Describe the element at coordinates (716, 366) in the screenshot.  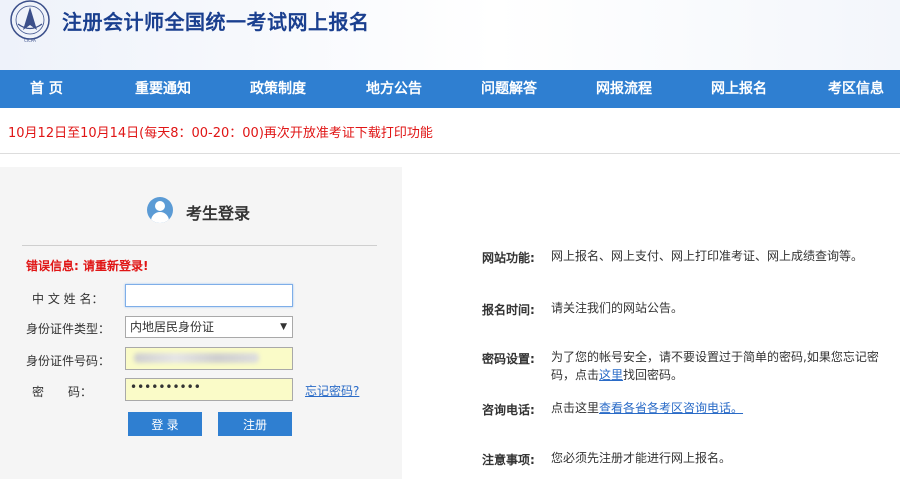
I see `password-setting-text: 为了您的帐号安全，请不要设置过于简单的密码,如果您忘记密码，点击这里找回密码。` at that location.